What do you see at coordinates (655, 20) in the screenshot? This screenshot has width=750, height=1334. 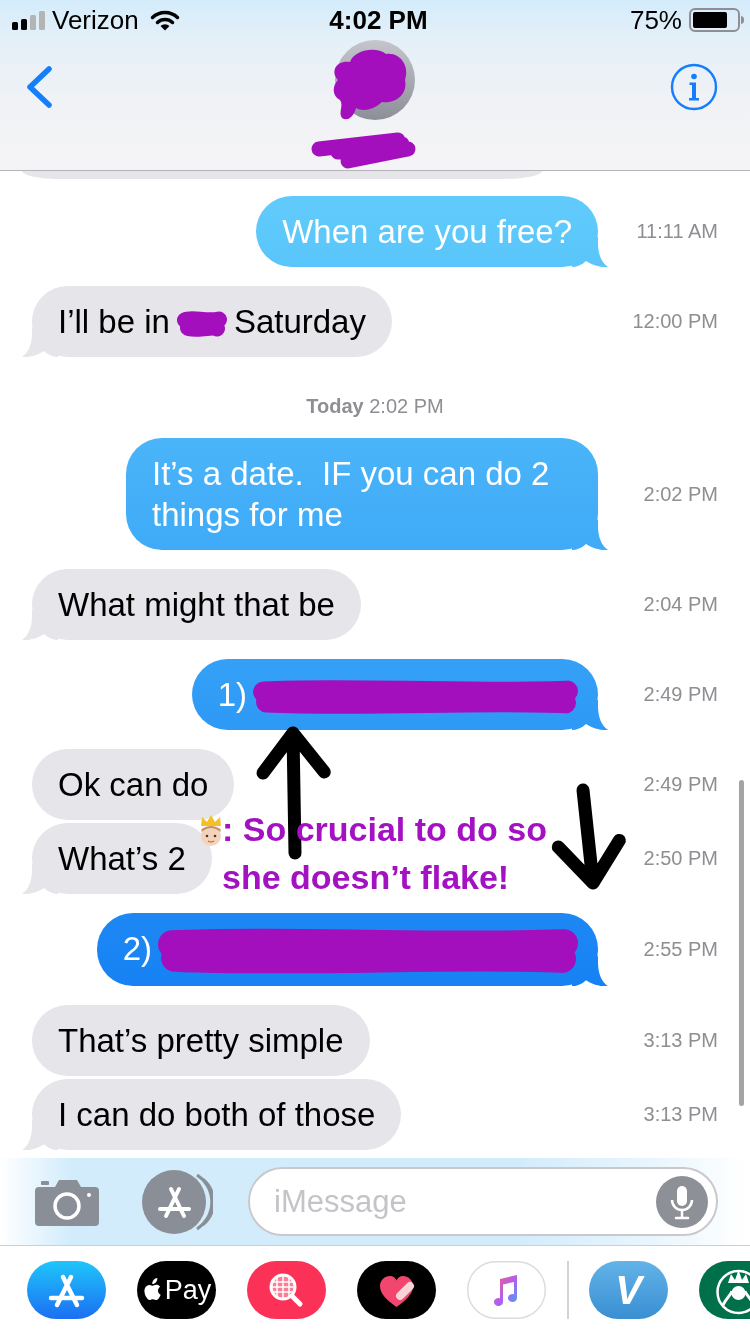 I see `battery-percent: 75%` at bounding box center [655, 20].